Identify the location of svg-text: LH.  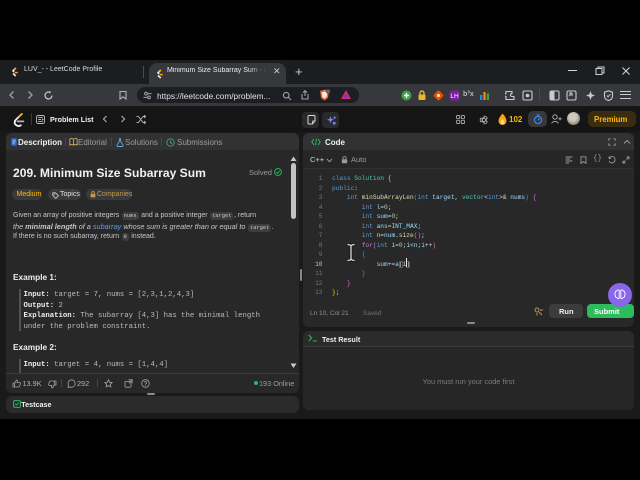
(454, 96).